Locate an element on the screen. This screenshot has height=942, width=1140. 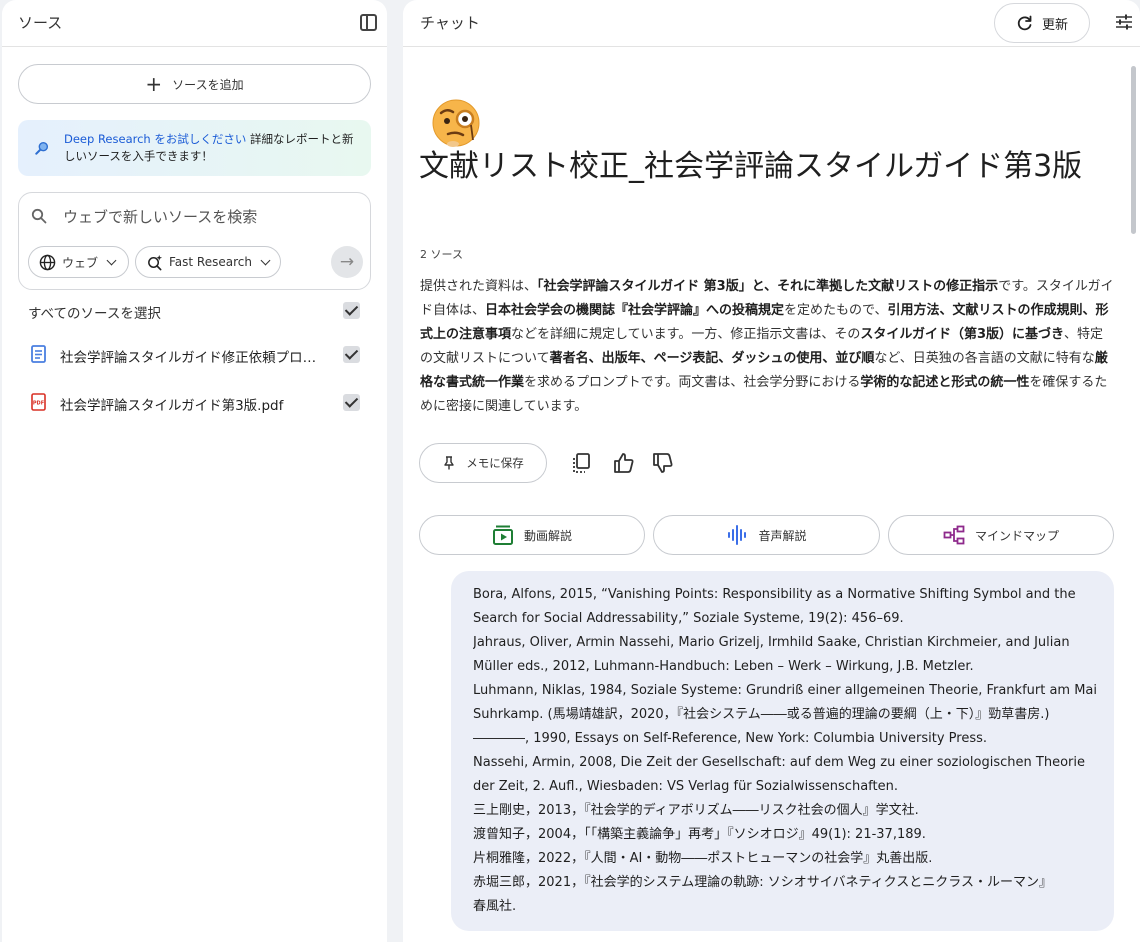
sparkle-search-icon is located at coordinates (155, 262).